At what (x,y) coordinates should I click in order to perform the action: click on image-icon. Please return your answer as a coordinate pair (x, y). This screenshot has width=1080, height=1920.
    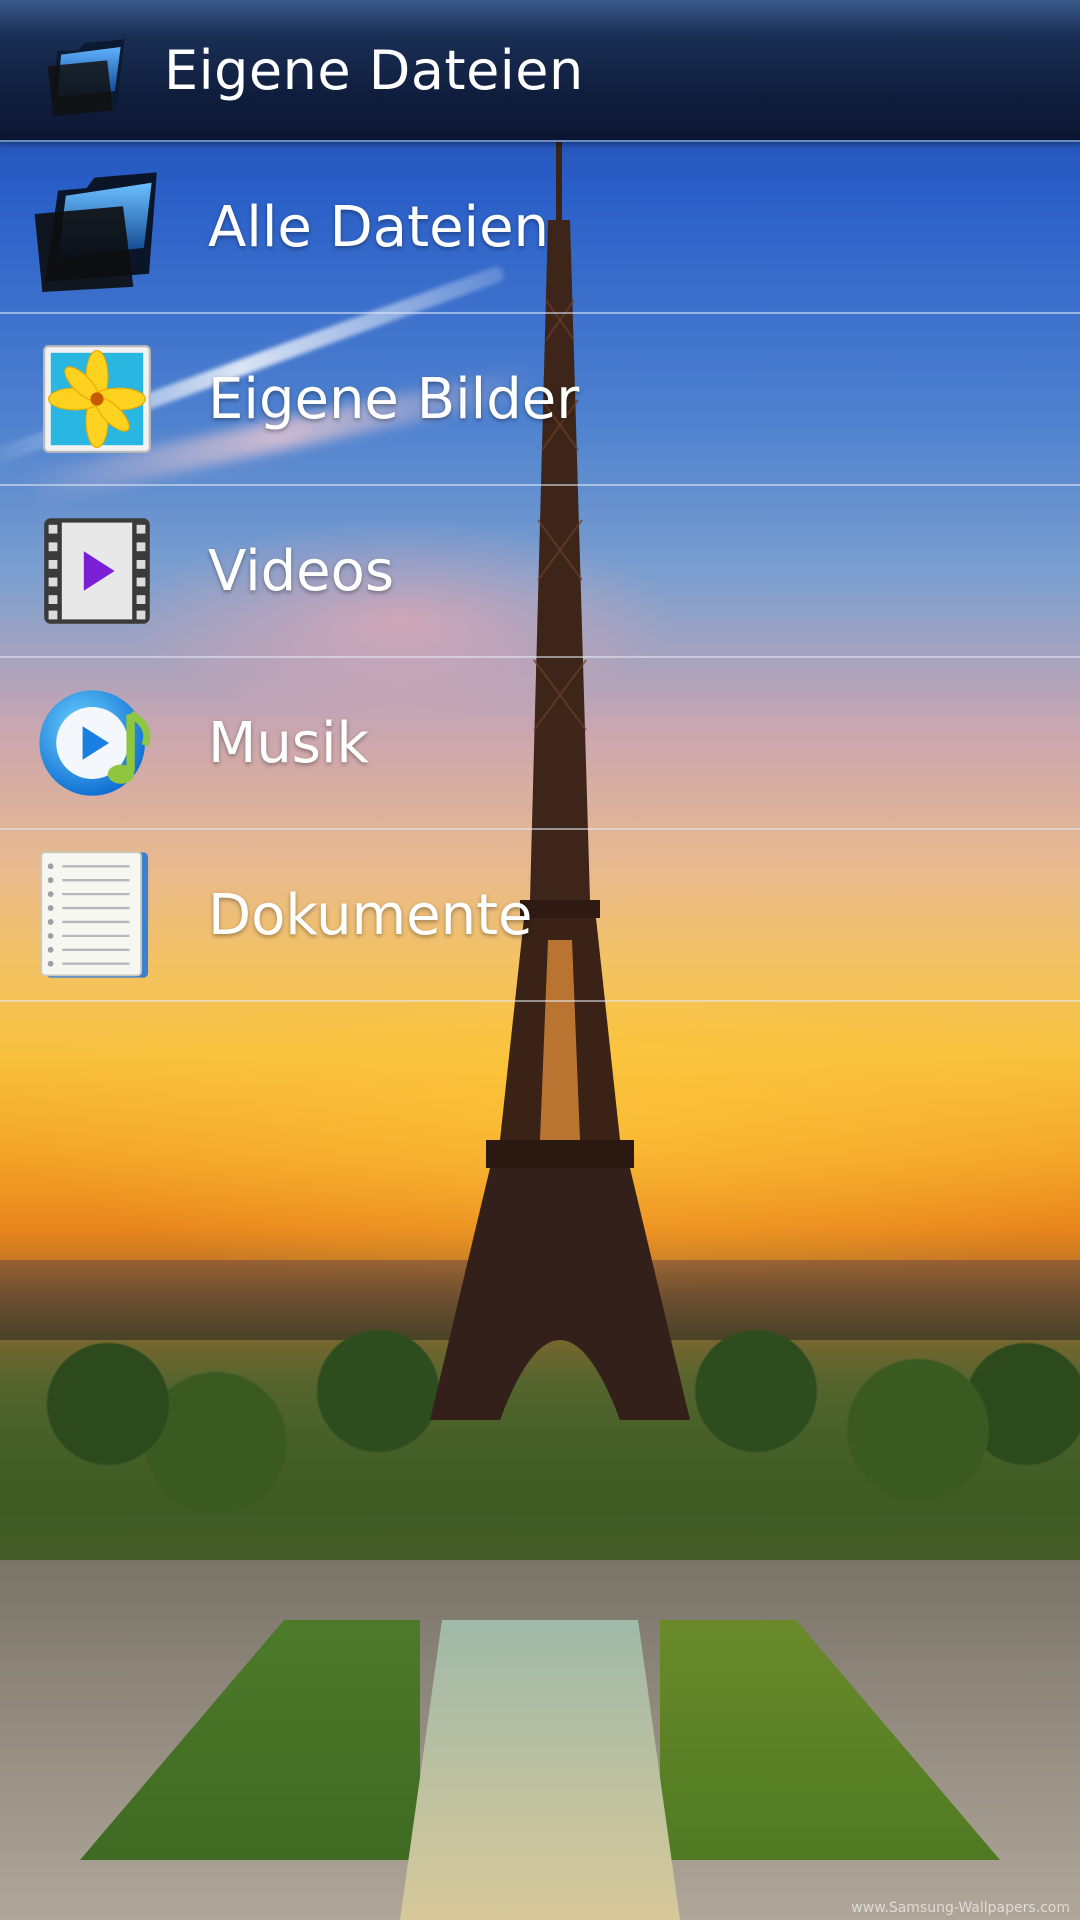
    Looking at the image, I should click on (97, 399).